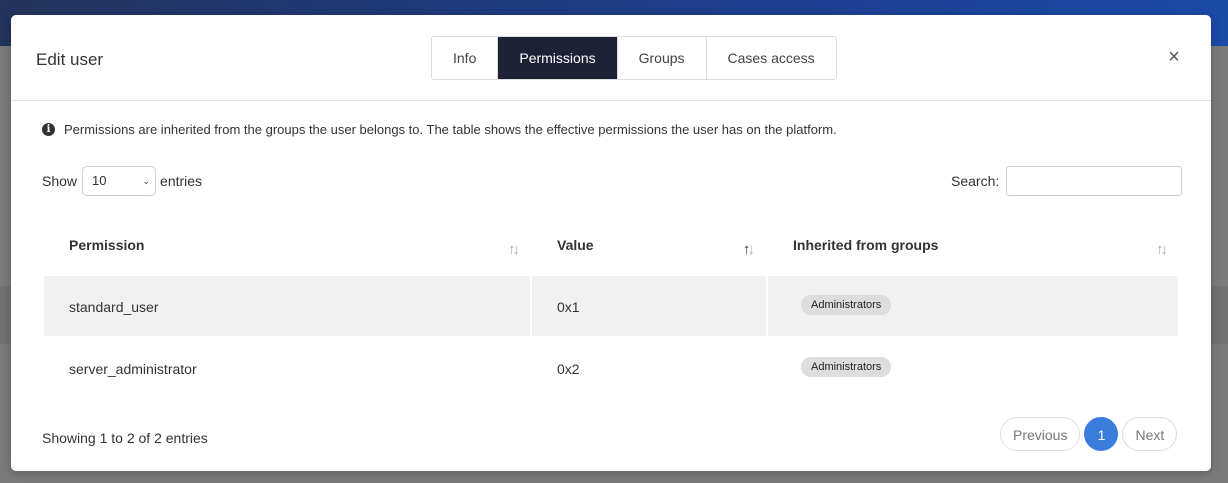 This screenshot has width=1228, height=483. Describe the element at coordinates (146, 181) in the screenshot. I see `chevron-down-icon: ⌄` at that location.